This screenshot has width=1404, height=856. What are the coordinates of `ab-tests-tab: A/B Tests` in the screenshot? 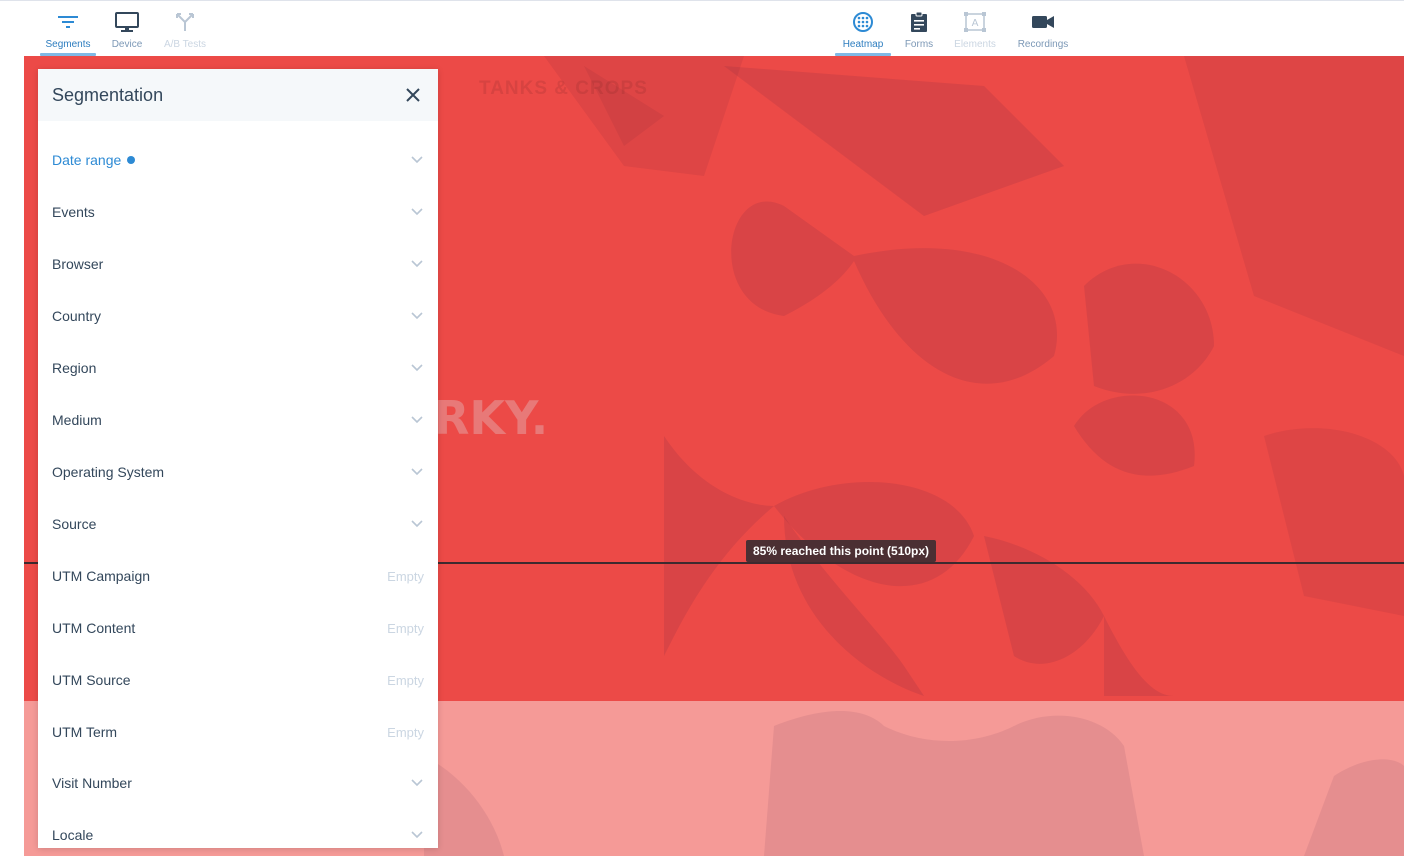 It's located at (185, 29).